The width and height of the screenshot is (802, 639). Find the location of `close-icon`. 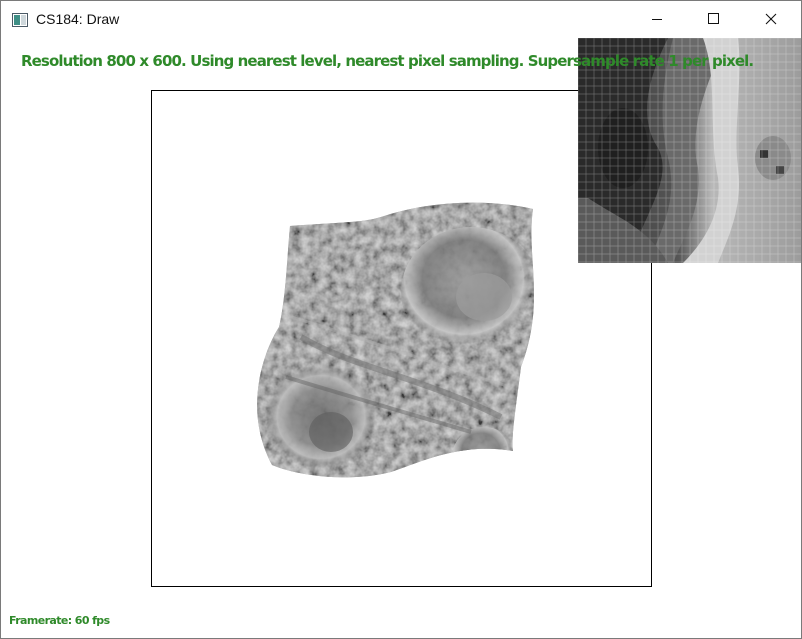

close-icon is located at coordinates (771, 19).